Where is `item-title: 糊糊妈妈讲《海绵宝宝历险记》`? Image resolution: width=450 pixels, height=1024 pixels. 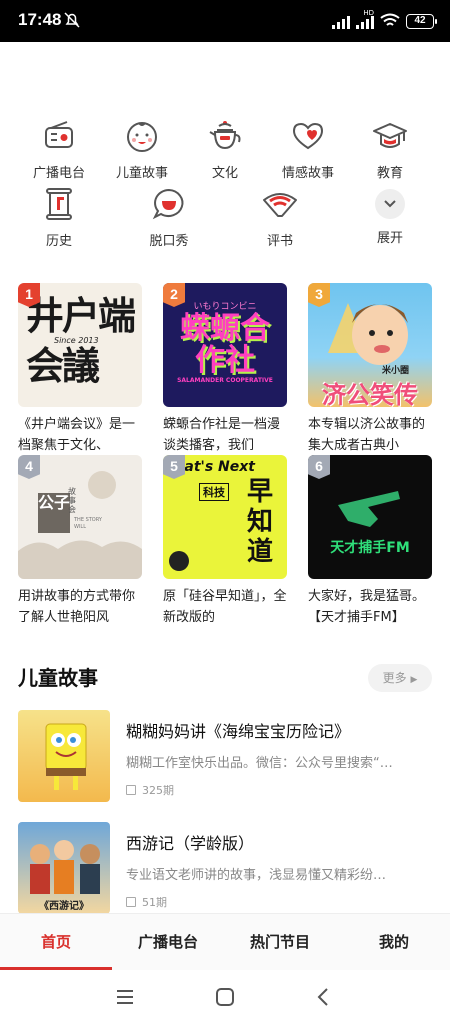 item-title: 糊糊妈妈讲《海绵宝宝历险记》 is located at coordinates (238, 731).